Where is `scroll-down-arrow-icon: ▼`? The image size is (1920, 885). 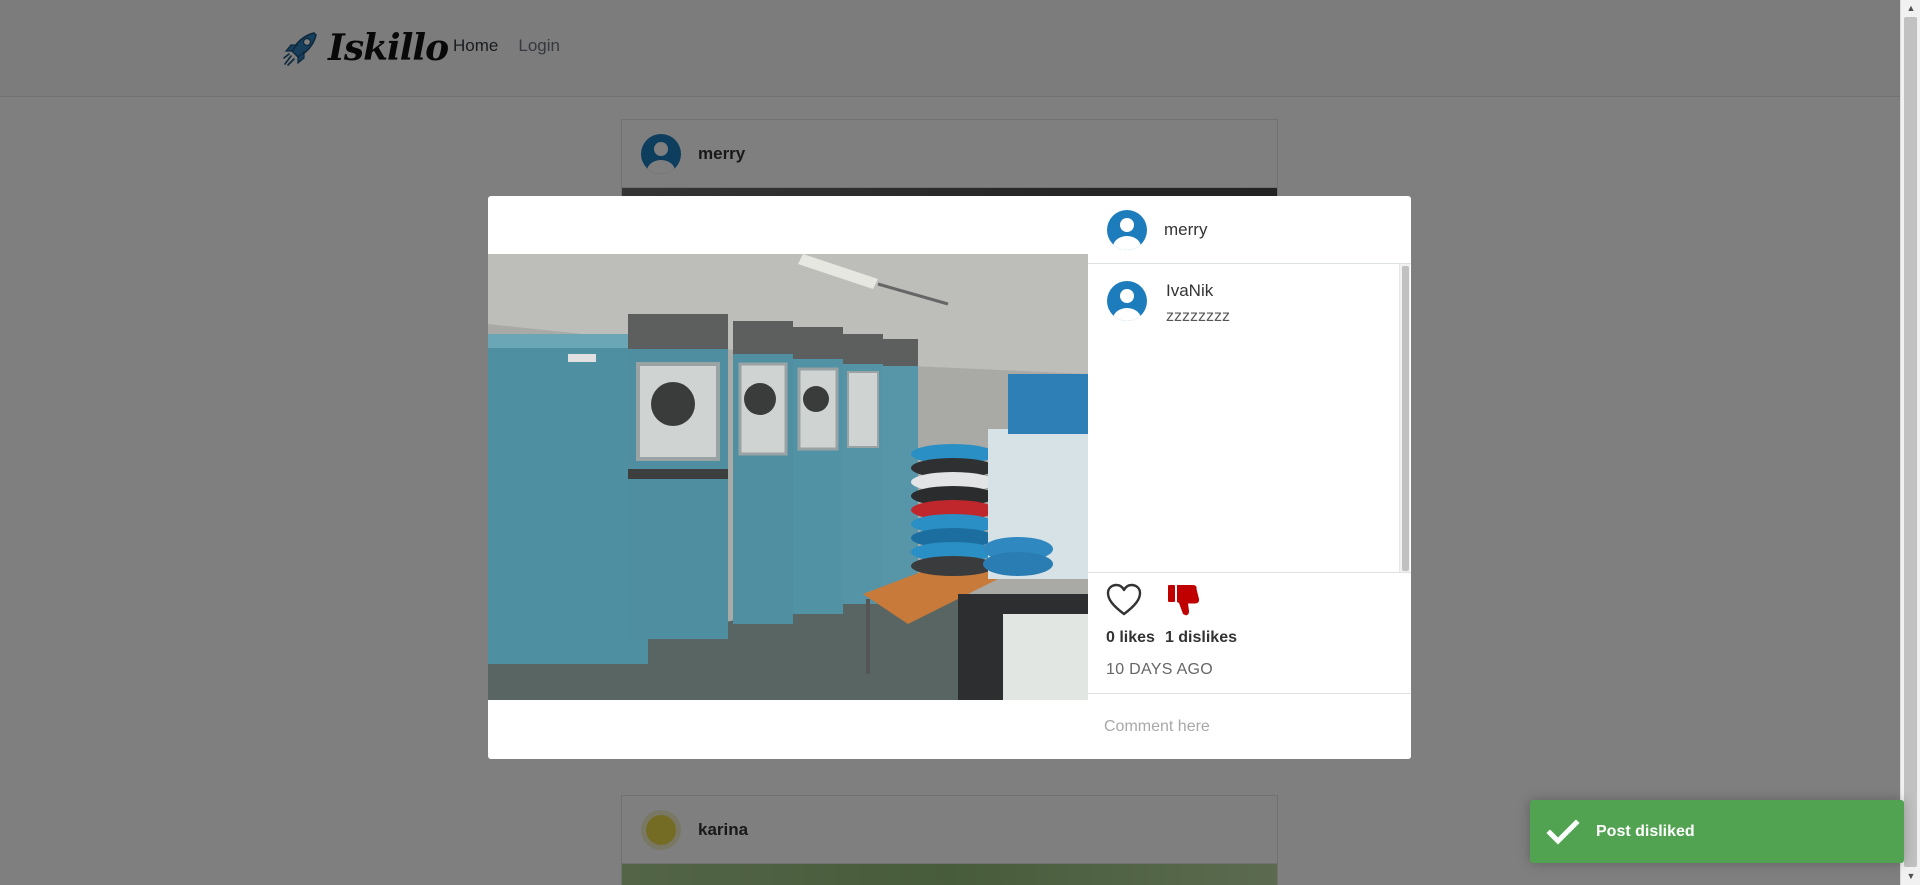
scroll-down-arrow-icon: ▼ is located at coordinates (1910, 876).